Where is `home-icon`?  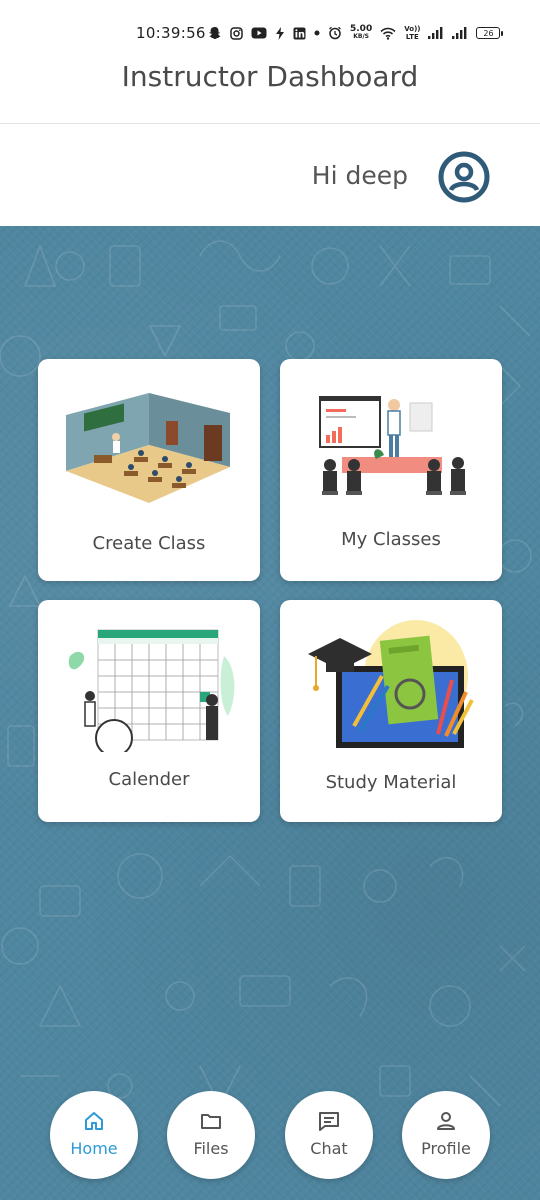
home-icon is located at coordinates (94, 1121).